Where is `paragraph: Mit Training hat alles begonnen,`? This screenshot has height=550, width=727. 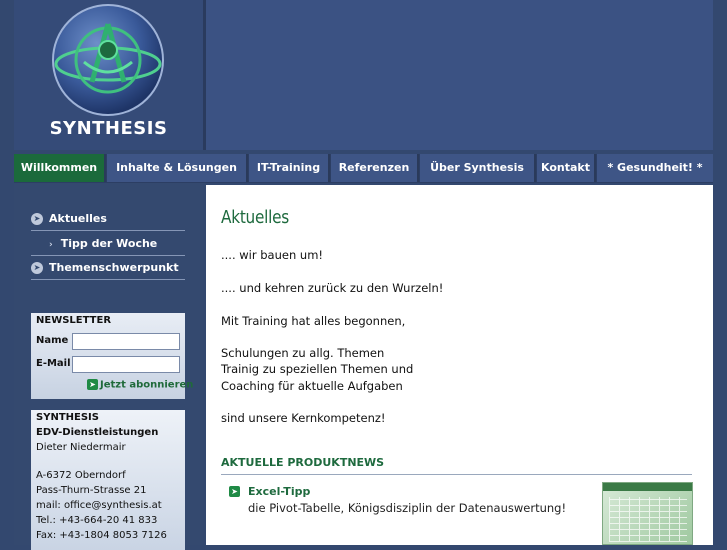 paragraph: Mit Training hat alles begonnen, is located at coordinates (313, 321).